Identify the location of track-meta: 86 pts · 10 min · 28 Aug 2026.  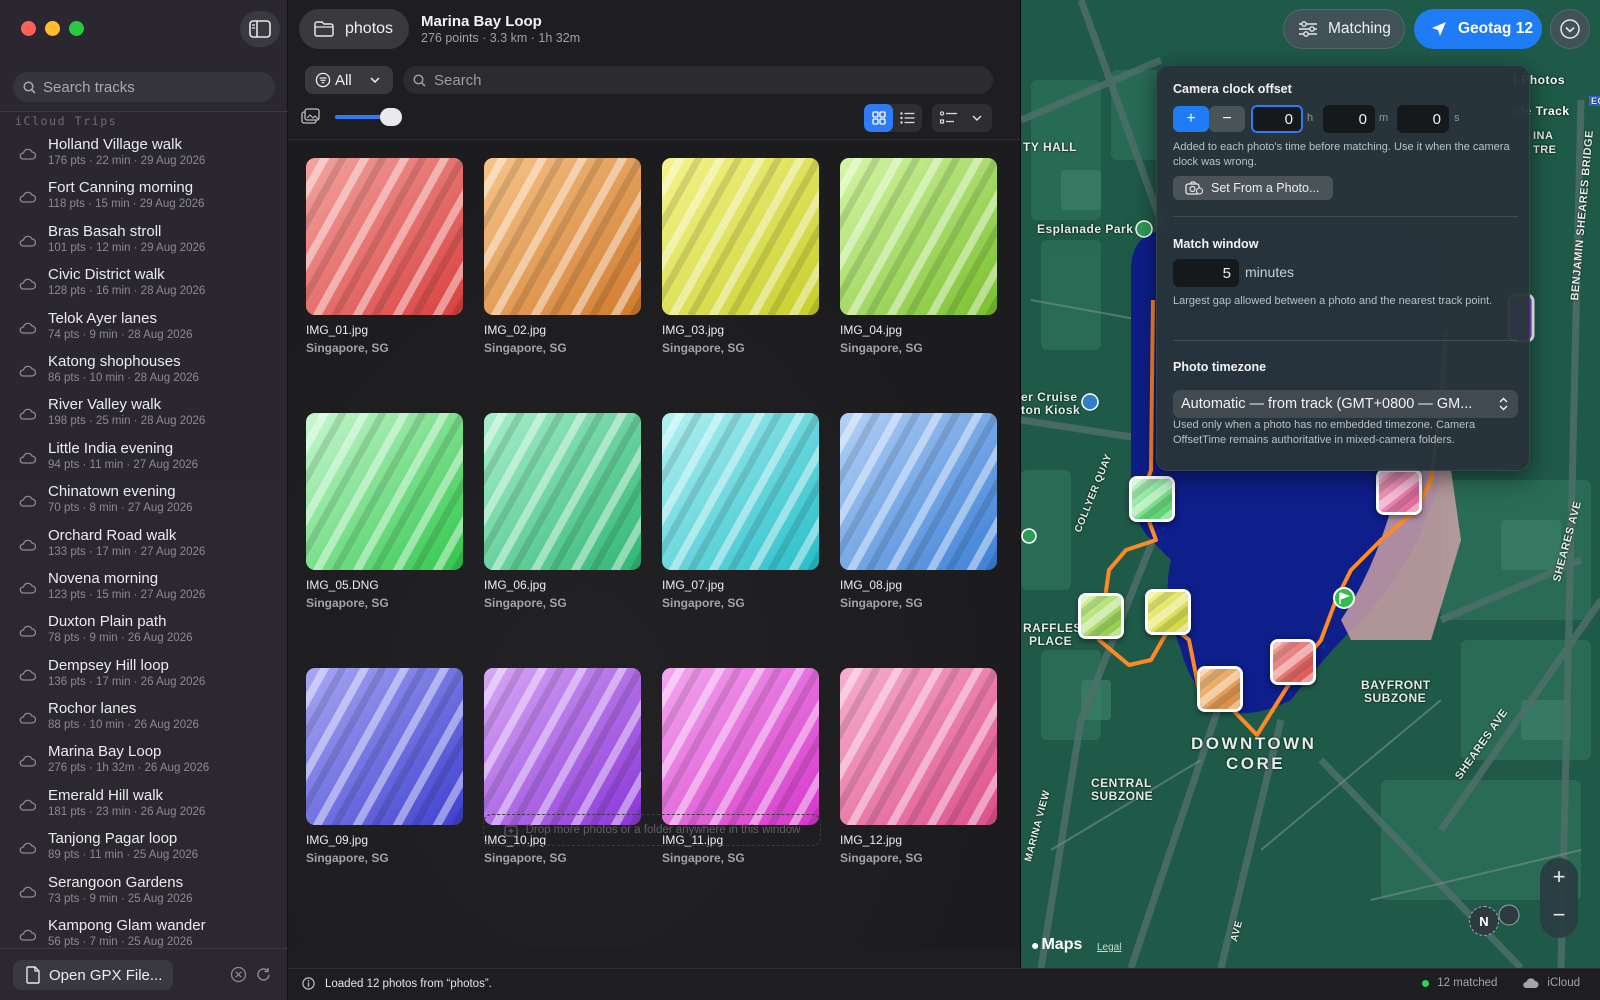
(123, 377).